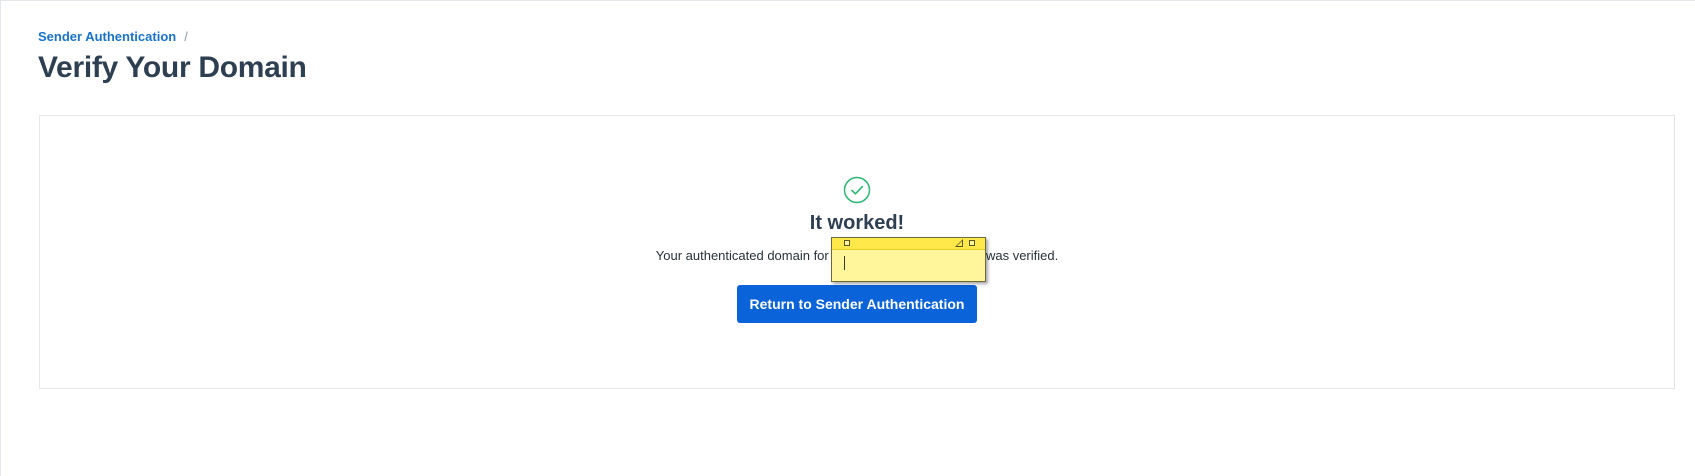 The image size is (1695, 476). I want to click on breadcrumb: Sender Authentication /, so click(113, 37).